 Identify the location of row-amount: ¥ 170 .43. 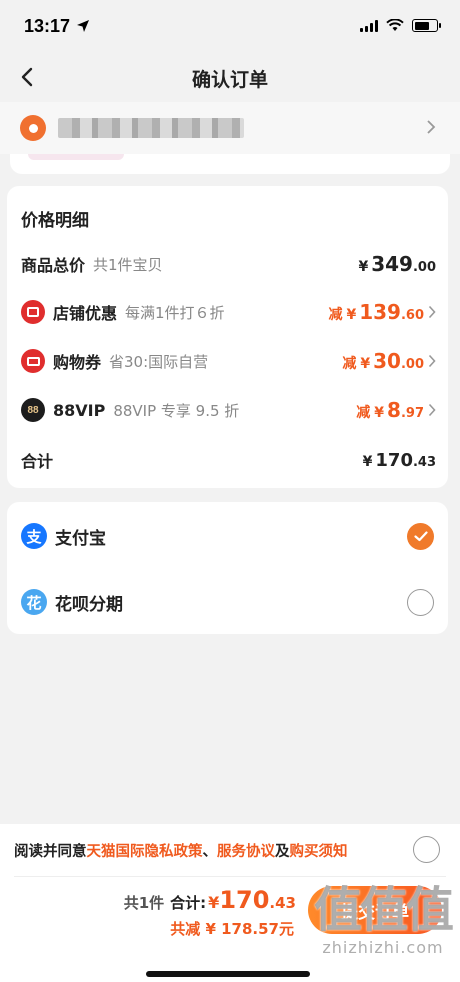
(399, 460).